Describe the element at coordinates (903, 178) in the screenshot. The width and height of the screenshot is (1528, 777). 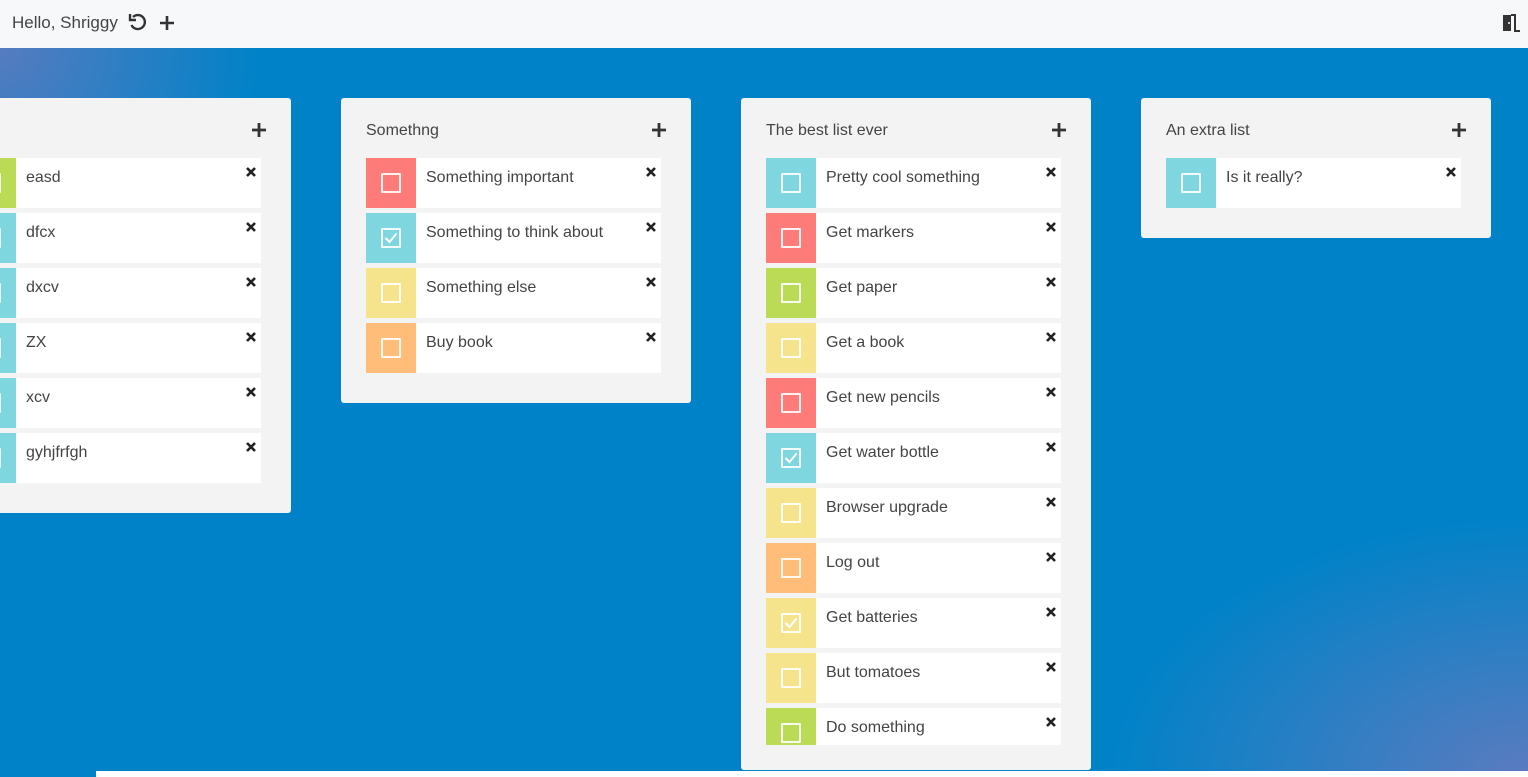
I see `item-text: Pretty cool something` at that location.